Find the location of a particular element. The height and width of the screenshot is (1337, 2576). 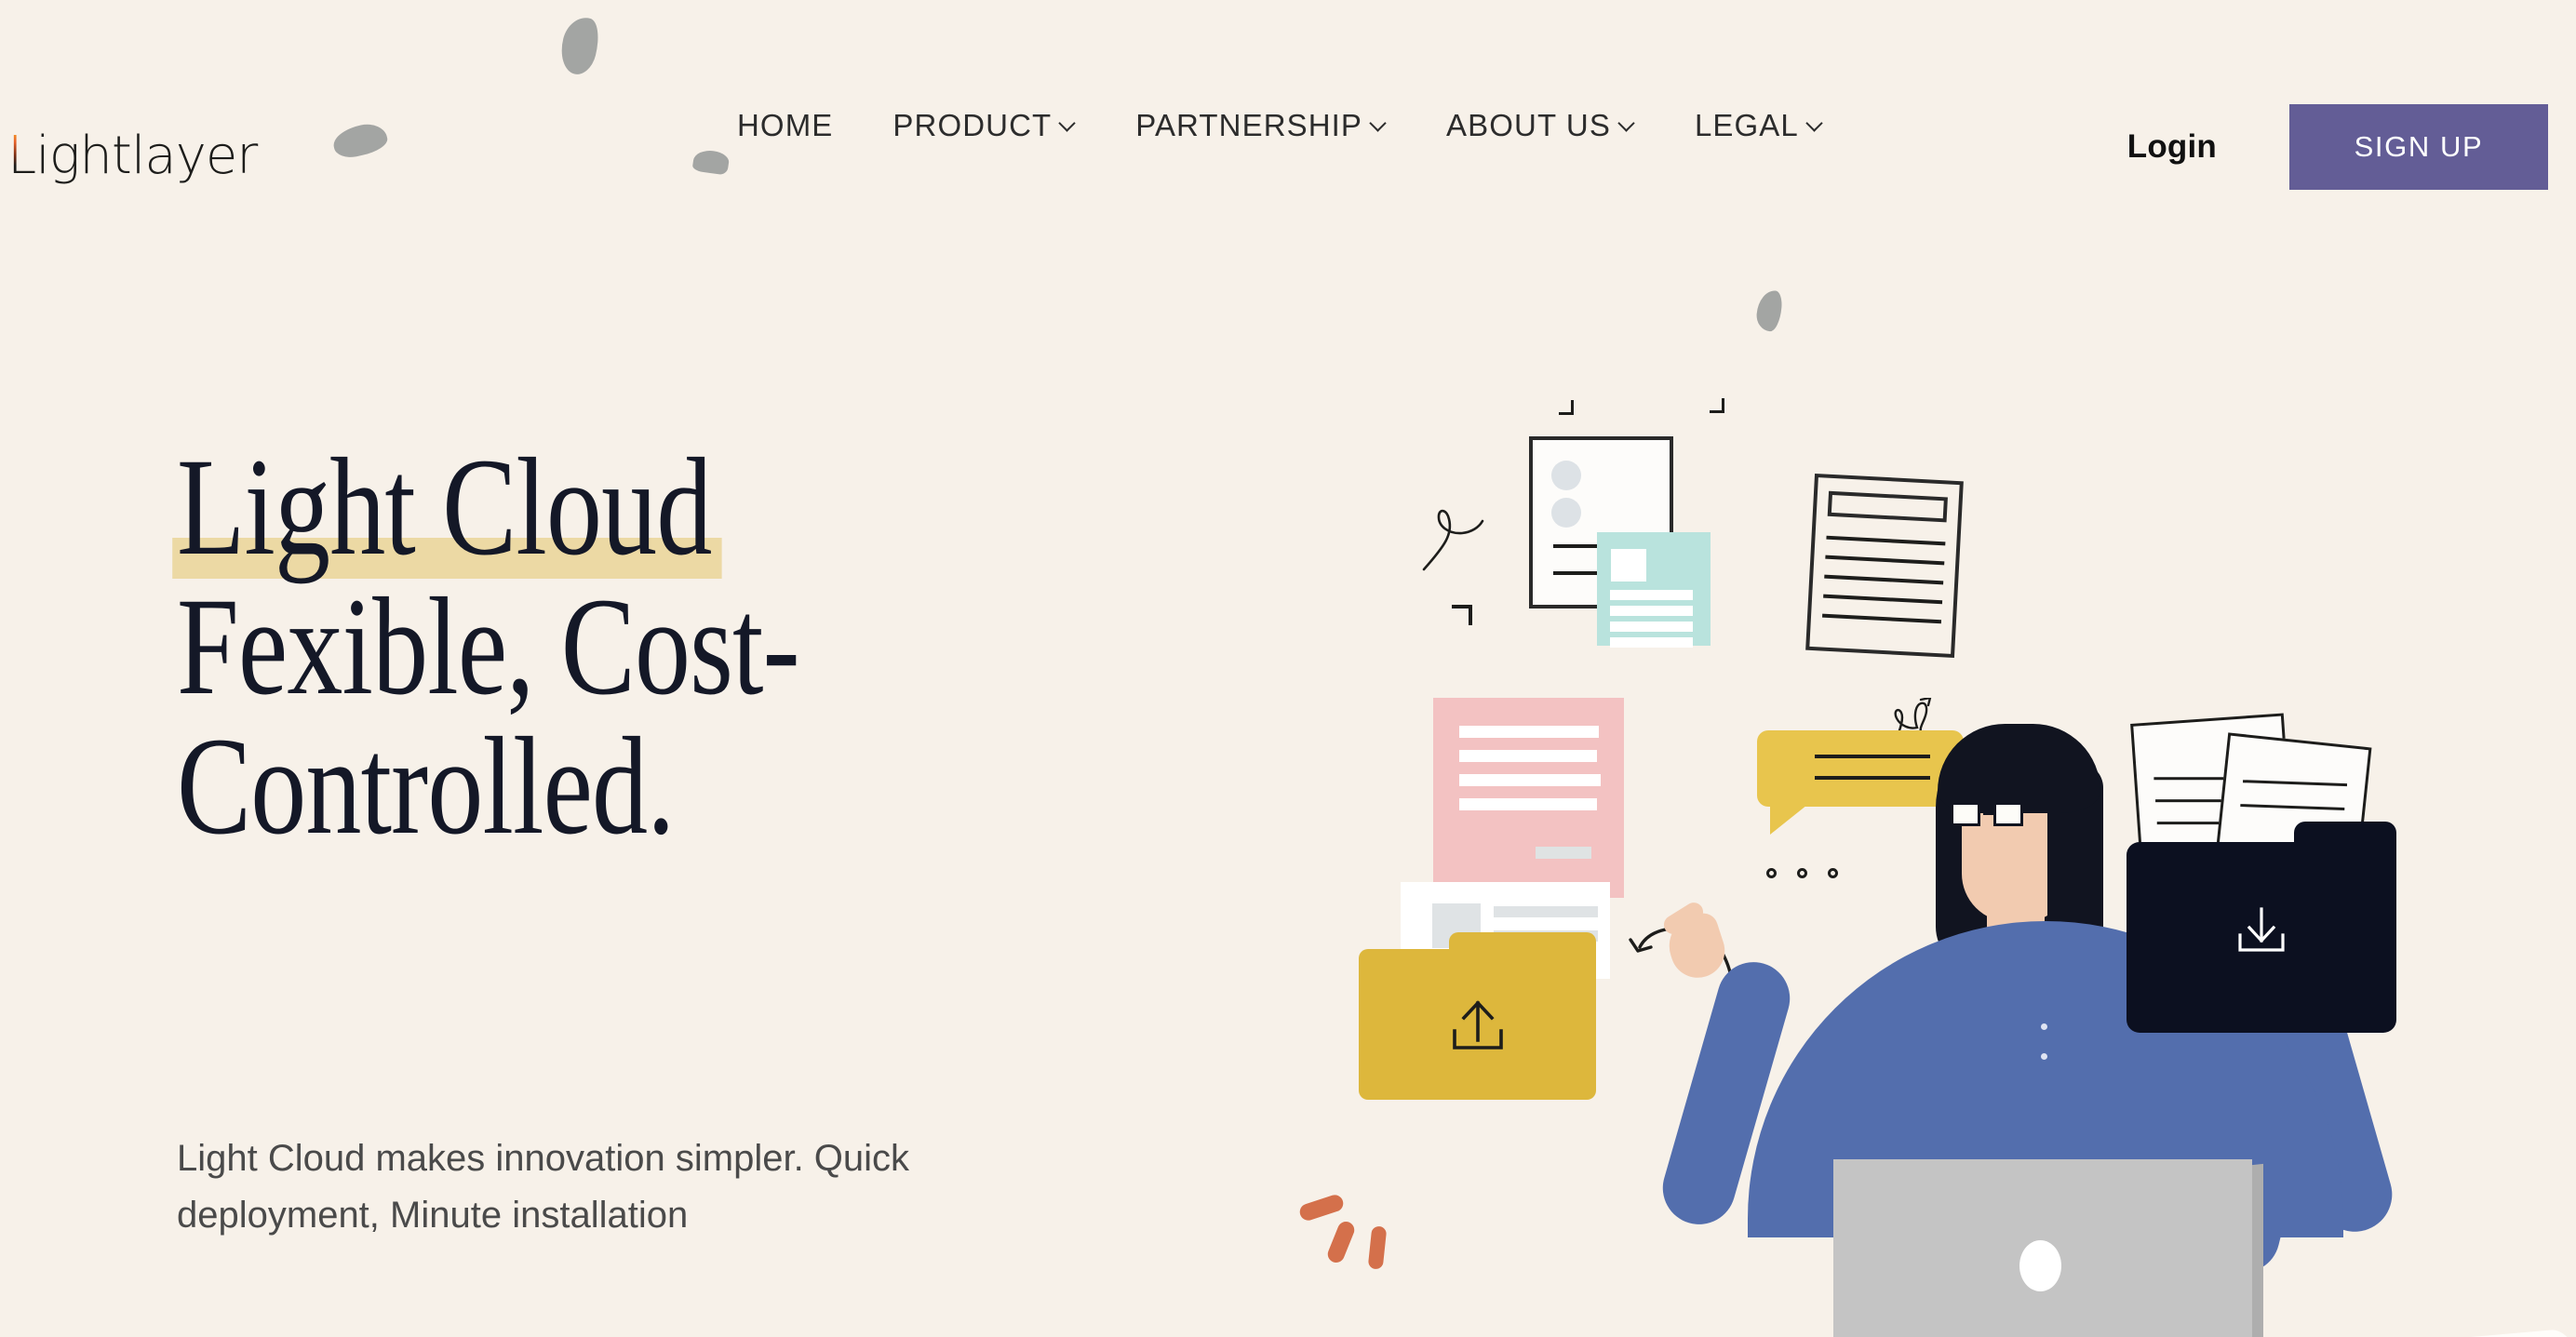

nav-item-partnership: PARTNERSHIP is located at coordinates (1261, 125).